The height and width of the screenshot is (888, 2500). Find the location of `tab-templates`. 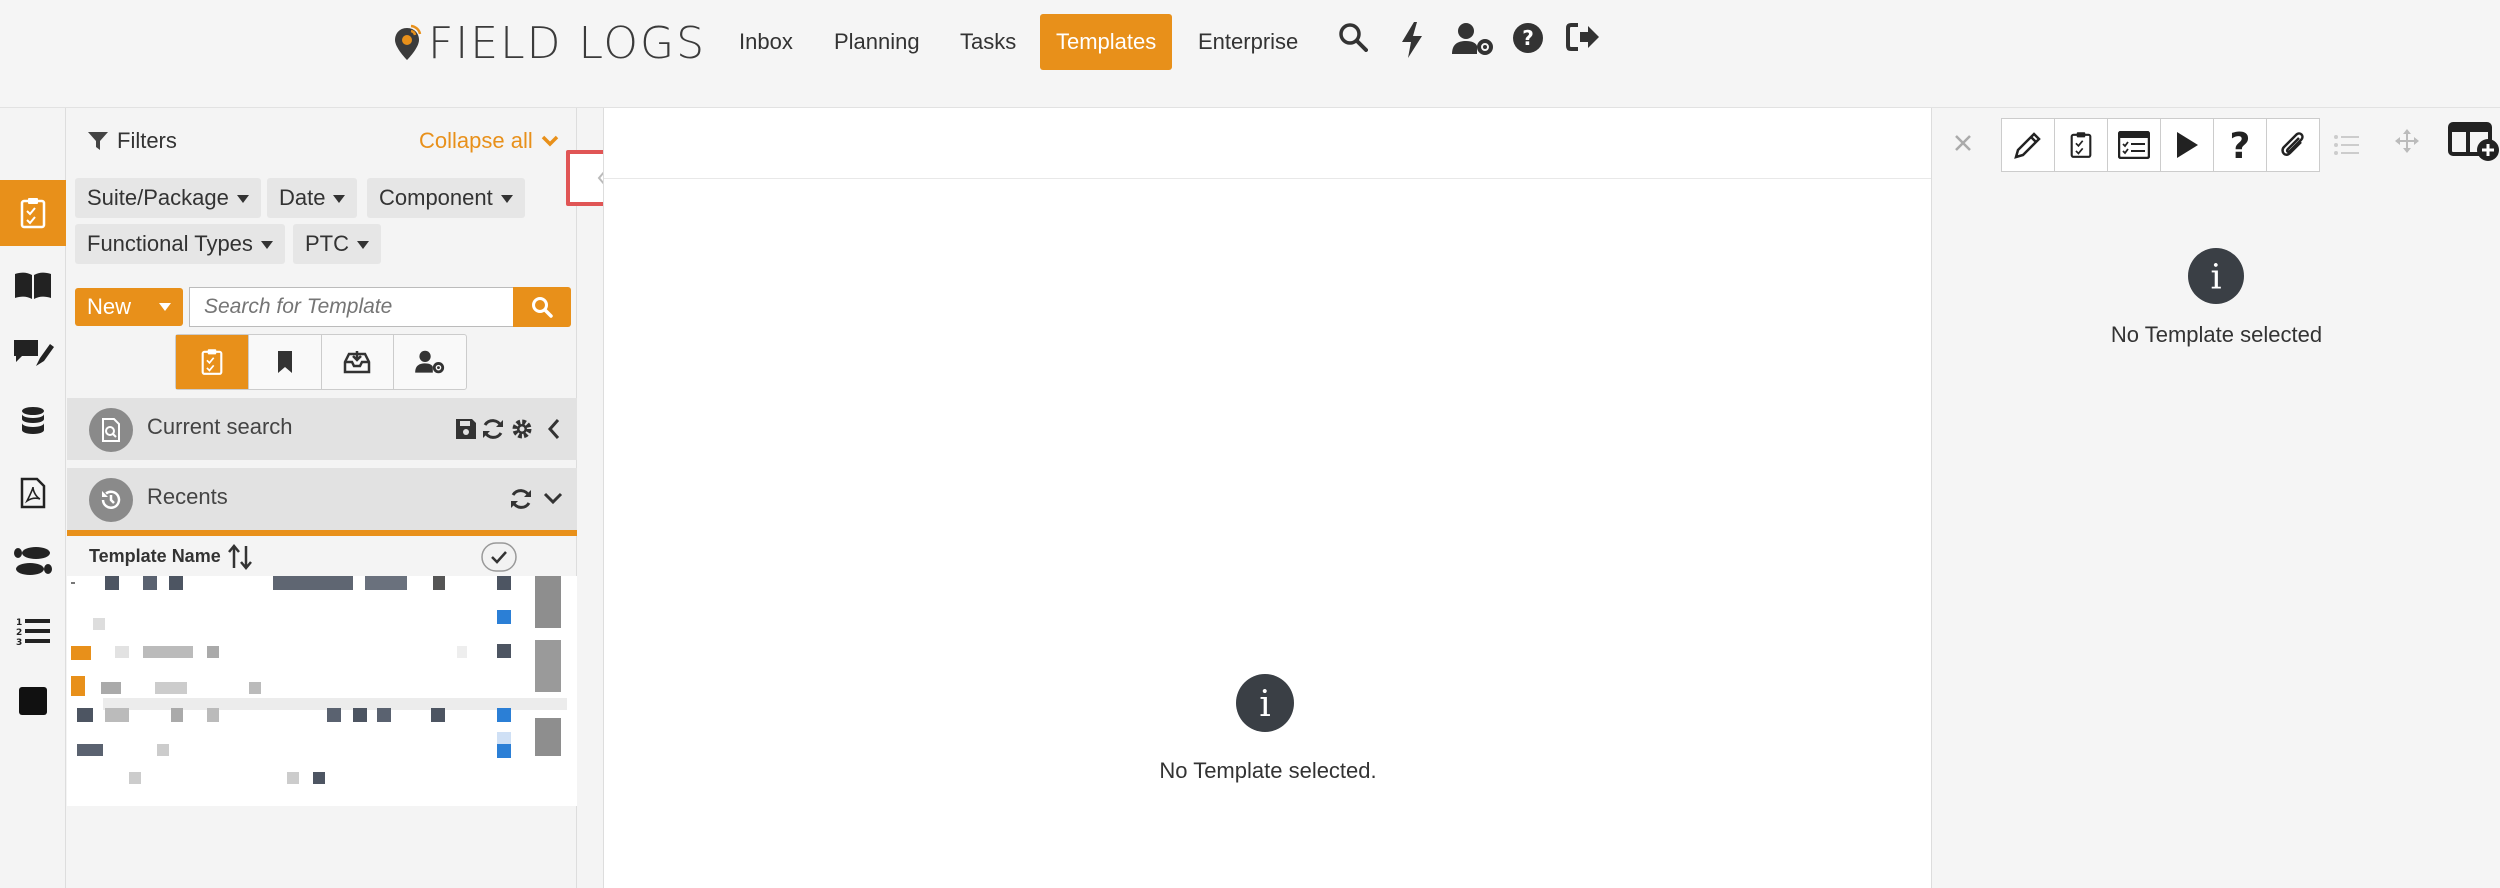

tab-templates is located at coordinates (212, 362).